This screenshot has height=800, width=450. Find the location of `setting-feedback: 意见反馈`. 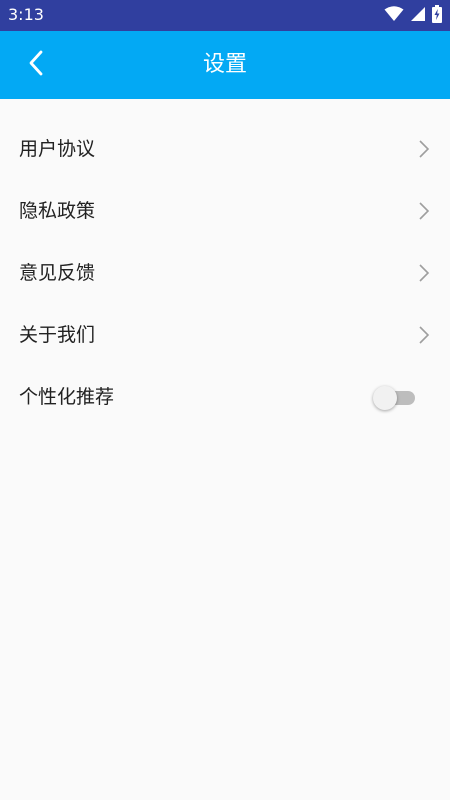

setting-feedback: 意见反馈 is located at coordinates (225, 273).